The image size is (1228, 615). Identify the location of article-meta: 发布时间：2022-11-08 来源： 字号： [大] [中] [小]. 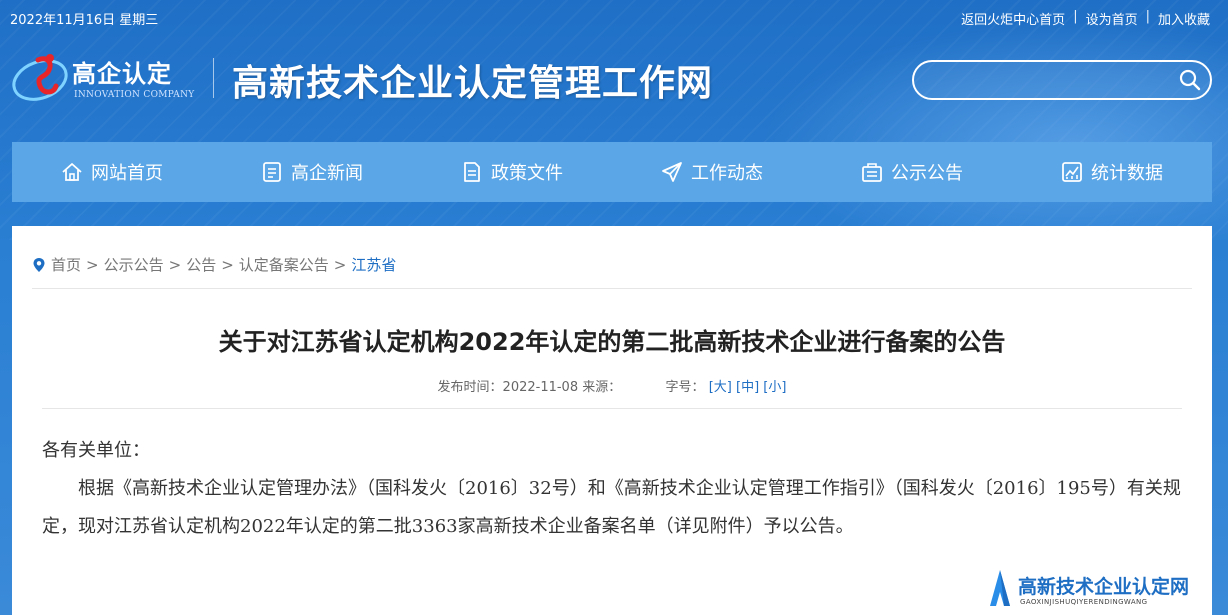
(612, 385).